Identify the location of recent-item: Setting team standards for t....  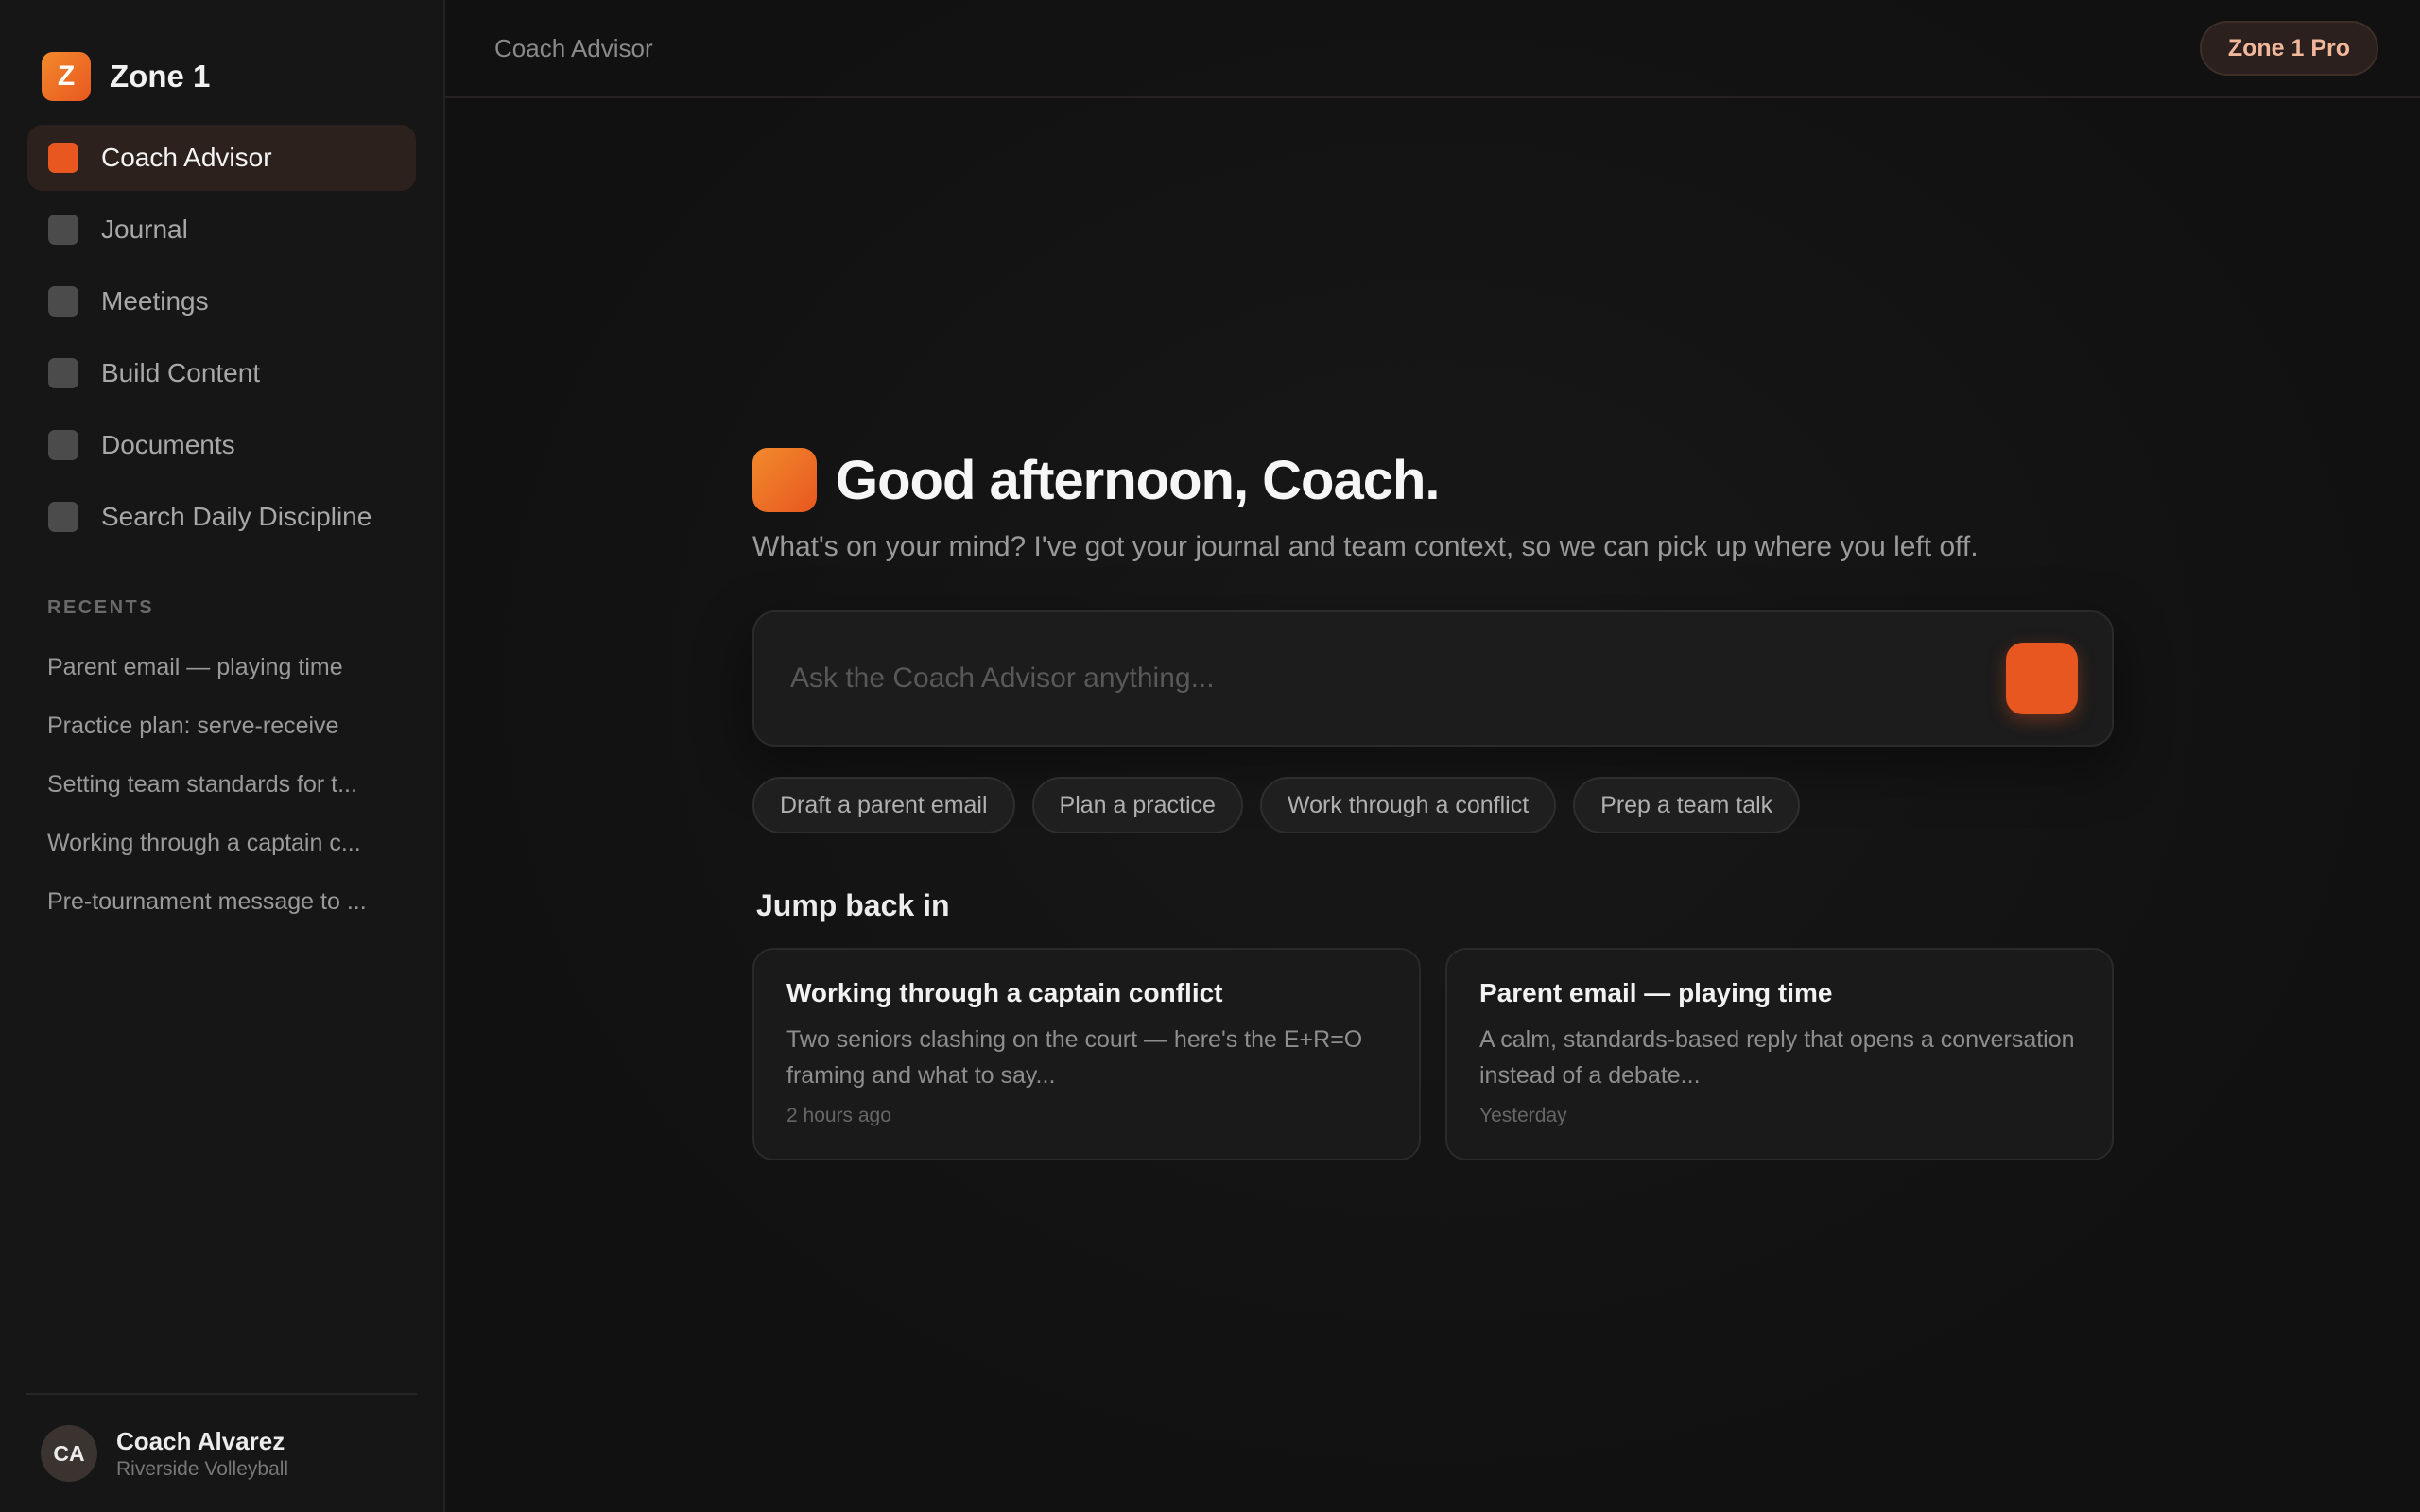
(225, 784).